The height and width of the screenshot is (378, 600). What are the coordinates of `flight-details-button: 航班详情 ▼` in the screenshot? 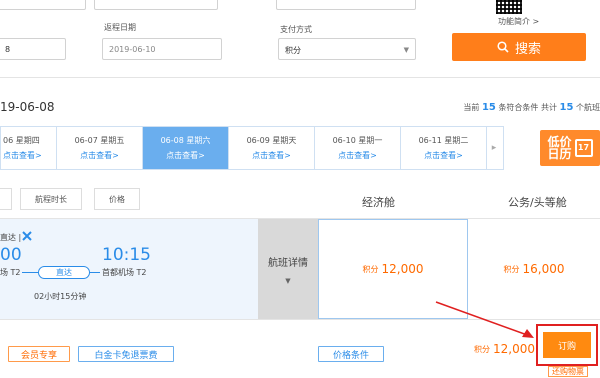 It's located at (288, 269).